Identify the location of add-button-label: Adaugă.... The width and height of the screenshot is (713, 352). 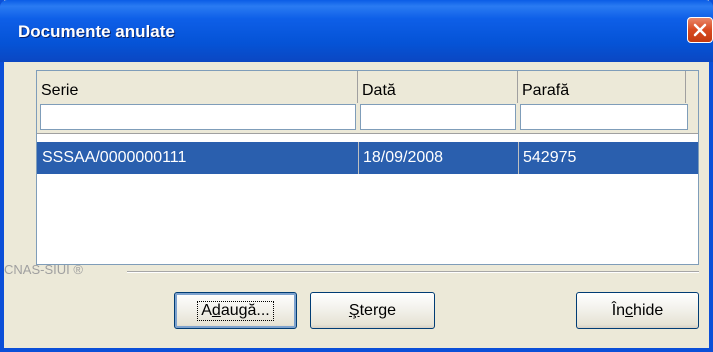
(235, 310).